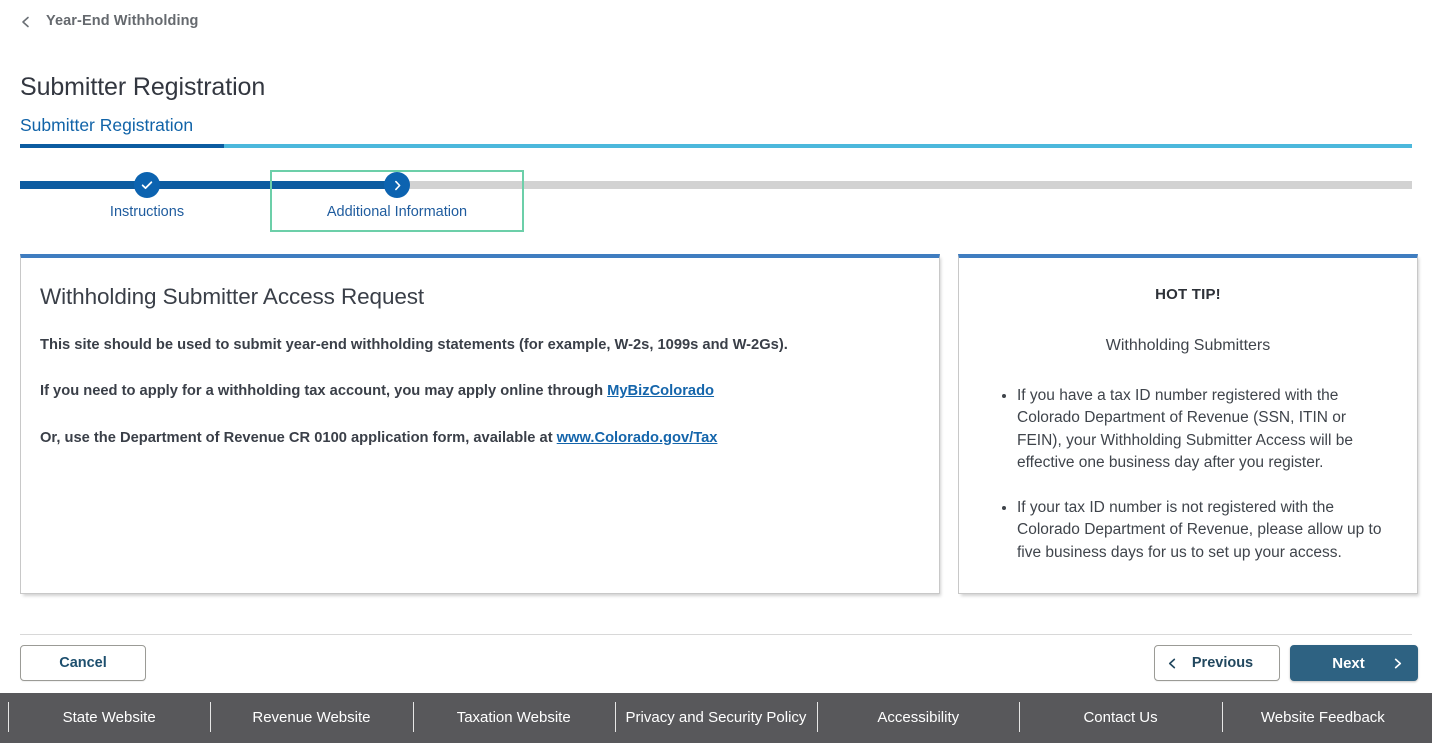 Image resolution: width=1432 pixels, height=743 pixels. Describe the element at coordinates (122, 146) in the screenshot. I see `tab-active-underline` at that location.